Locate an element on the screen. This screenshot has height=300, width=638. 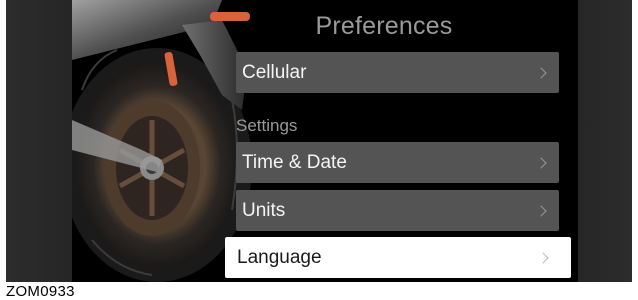
figure-code: ZOM0933 is located at coordinates (40, 291).